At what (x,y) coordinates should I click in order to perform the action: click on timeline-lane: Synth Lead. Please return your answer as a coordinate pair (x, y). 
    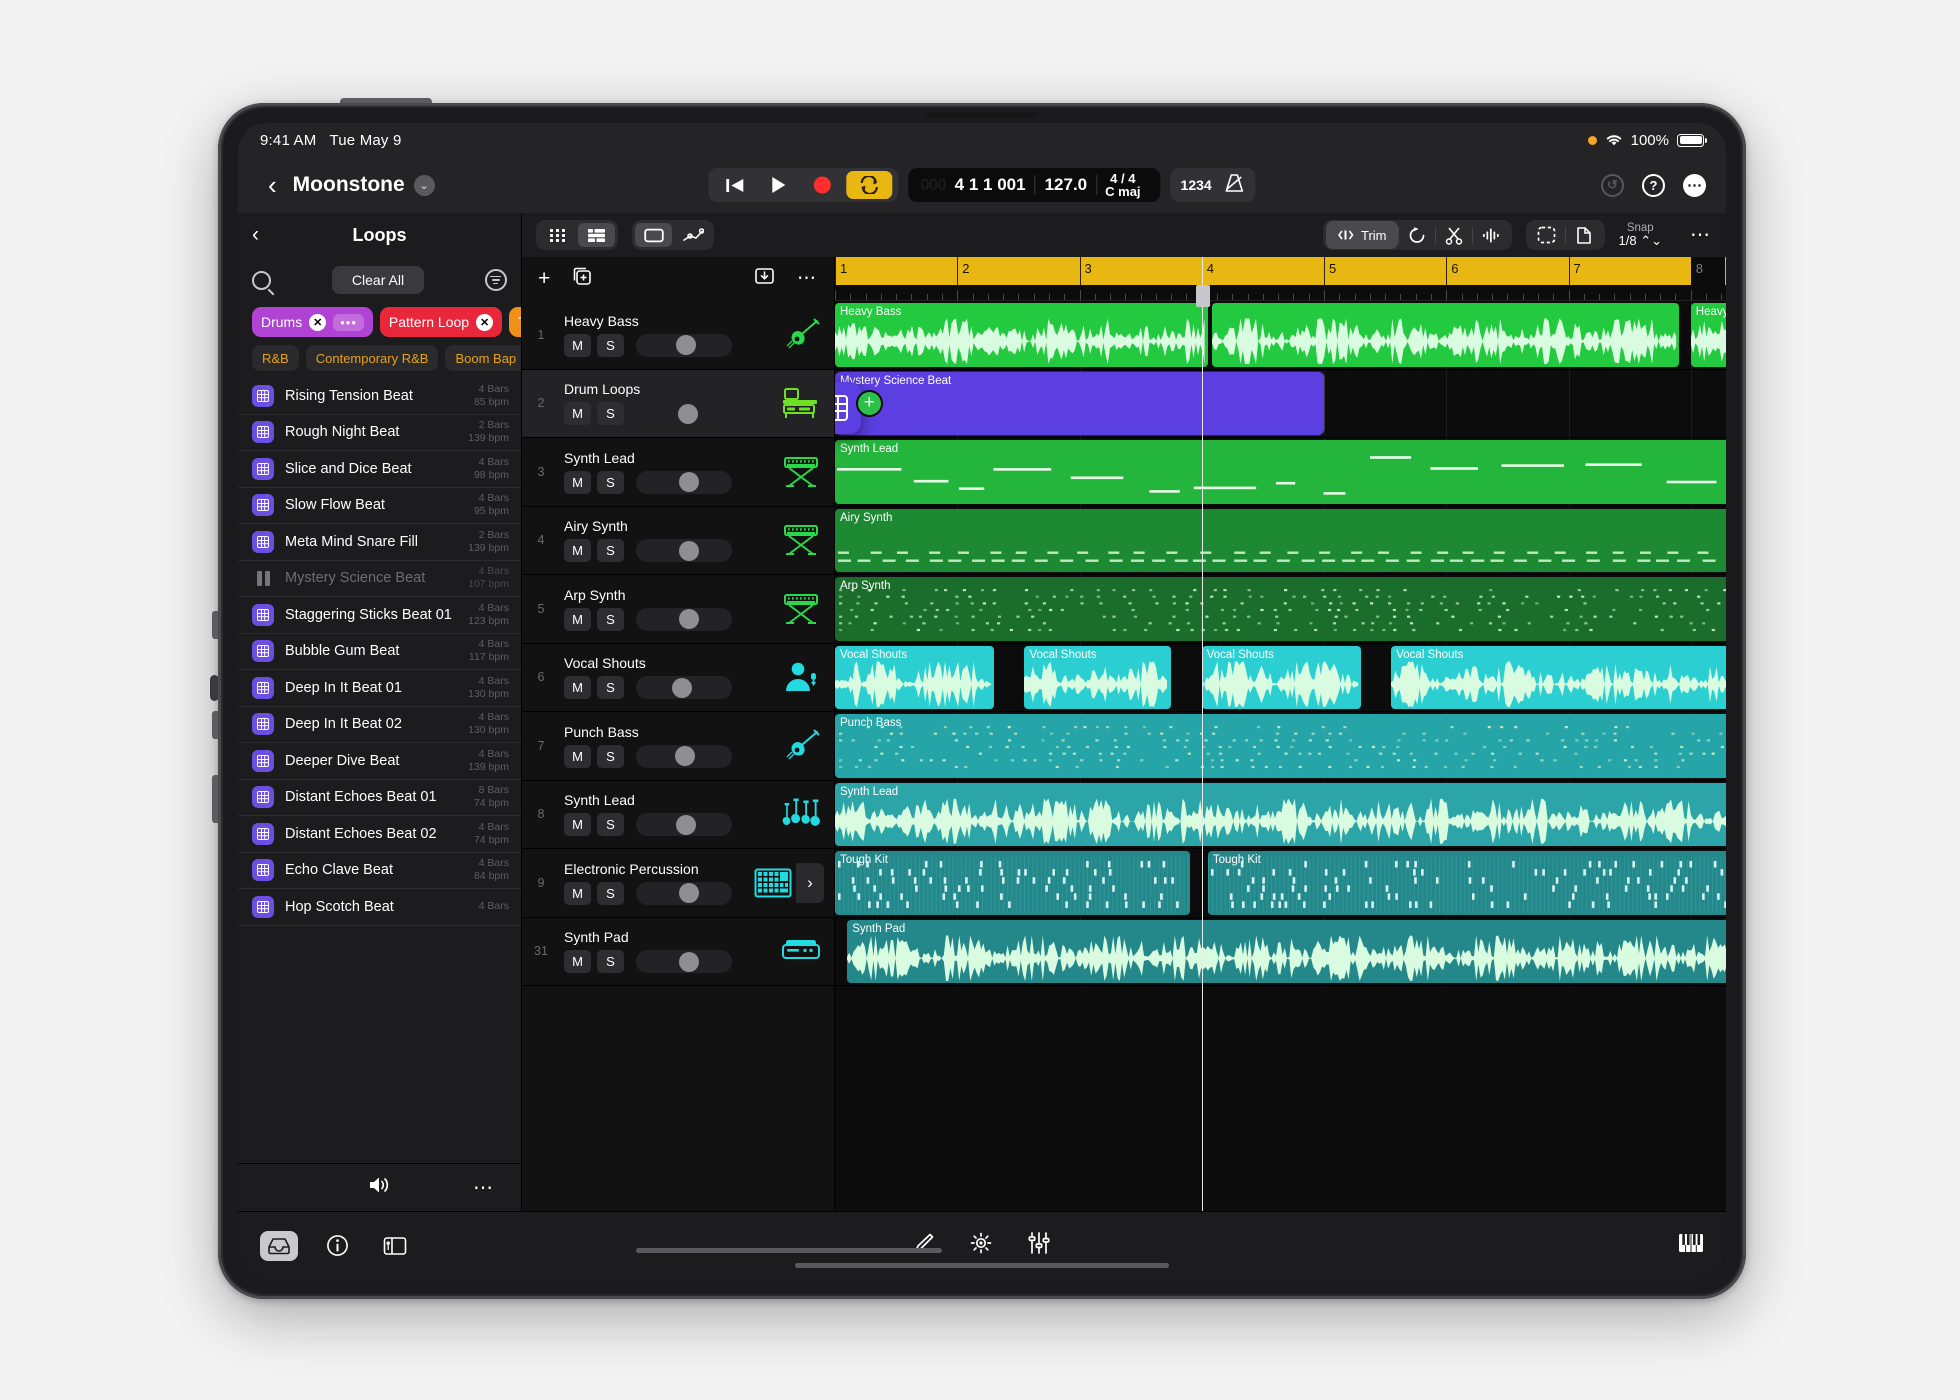
    Looking at the image, I should click on (1280, 472).